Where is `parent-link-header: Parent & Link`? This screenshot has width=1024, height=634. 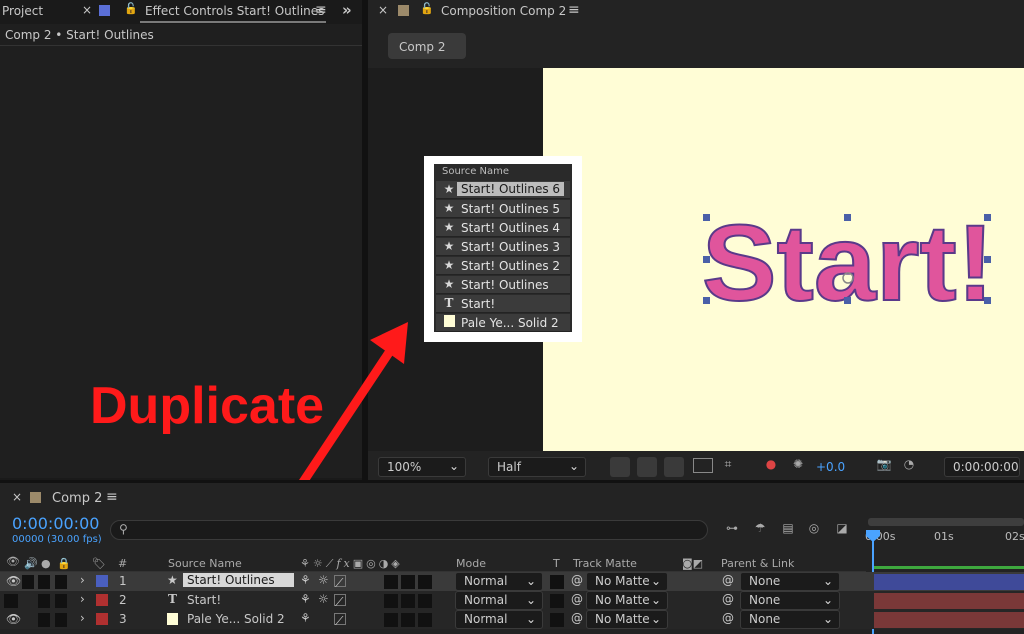
parent-link-header: Parent & Link is located at coordinates (757, 563).